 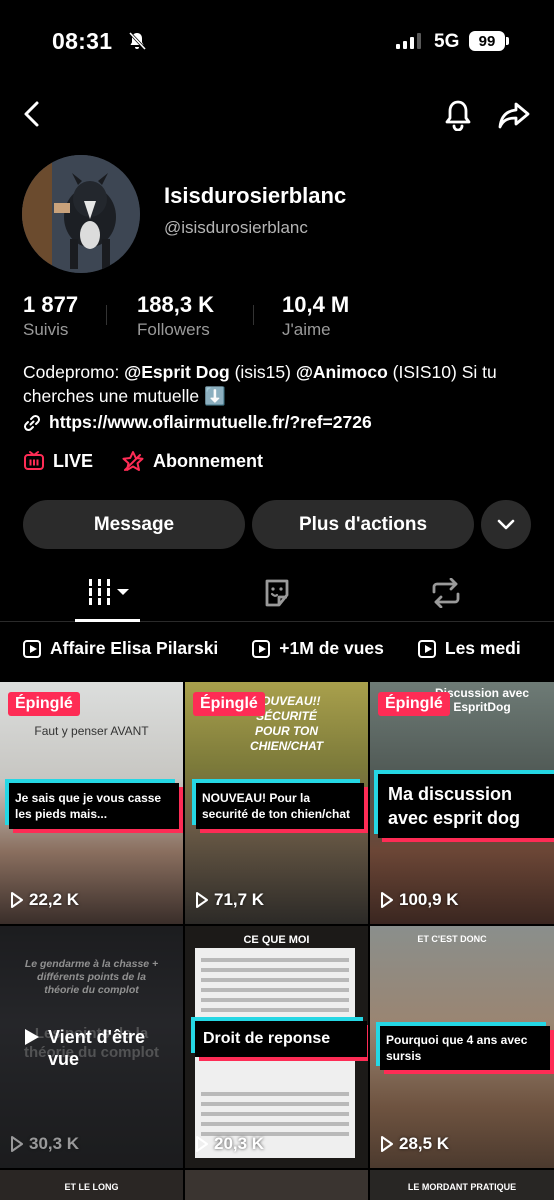 What do you see at coordinates (429, 899) in the screenshot?
I see `view-count-label: 100,9 K` at bounding box center [429, 899].